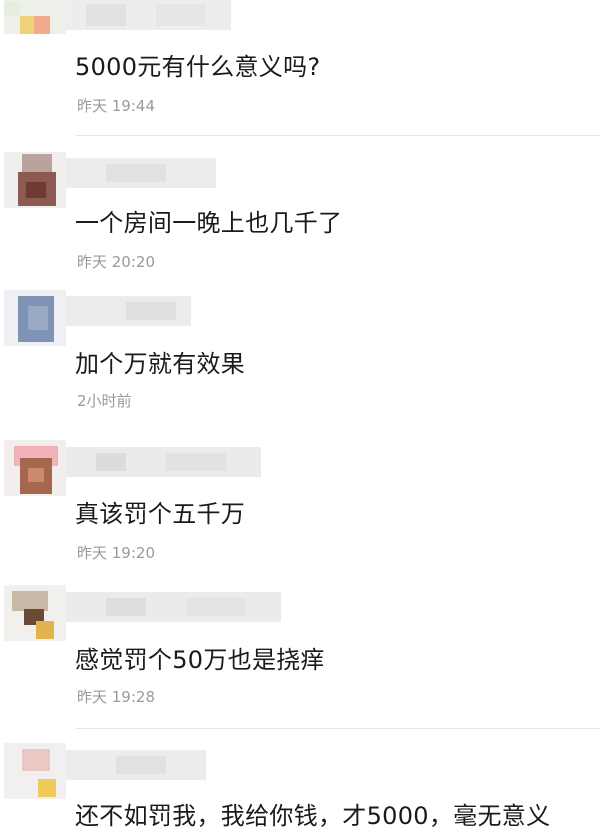 This screenshot has height=834, width=600. What do you see at coordinates (198, 67) in the screenshot?
I see `comment-text: 5000元有什么意义吗?` at bounding box center [198, 67].